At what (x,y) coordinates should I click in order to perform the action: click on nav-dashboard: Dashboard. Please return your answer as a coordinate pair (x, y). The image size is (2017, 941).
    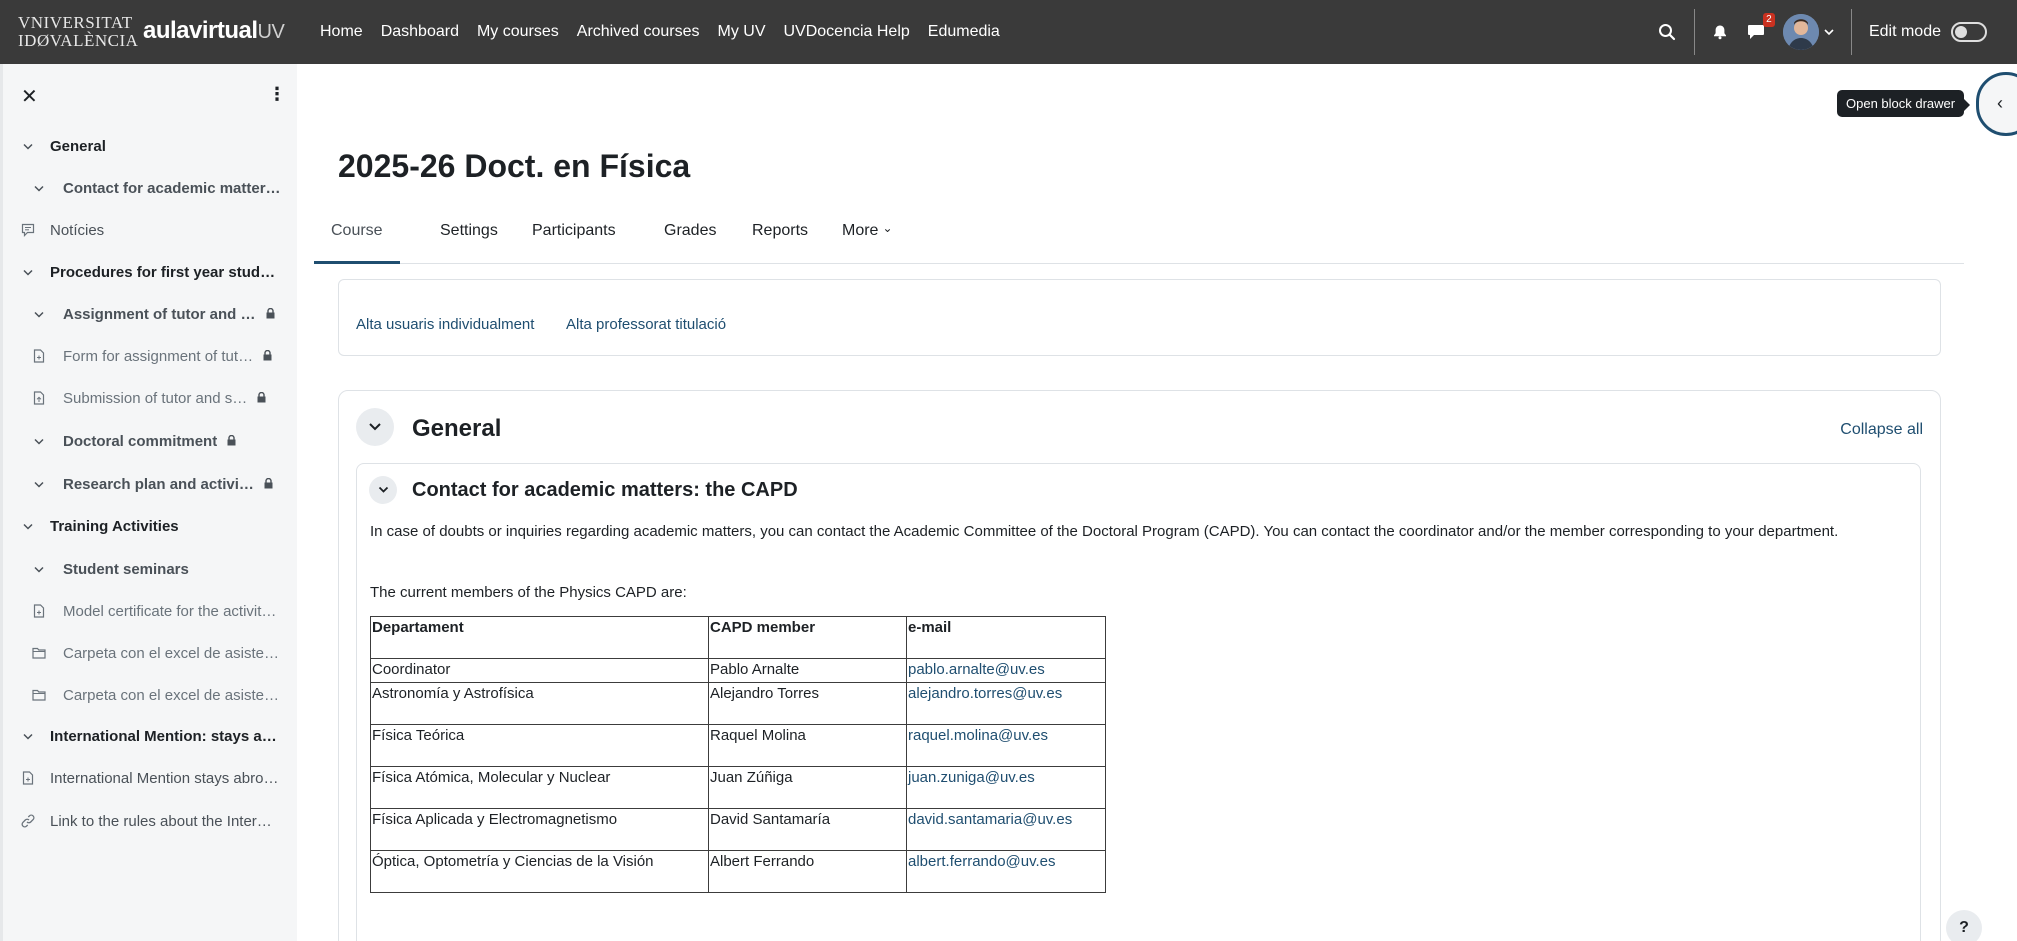
    Looking at the image, I should click on (420, 32).